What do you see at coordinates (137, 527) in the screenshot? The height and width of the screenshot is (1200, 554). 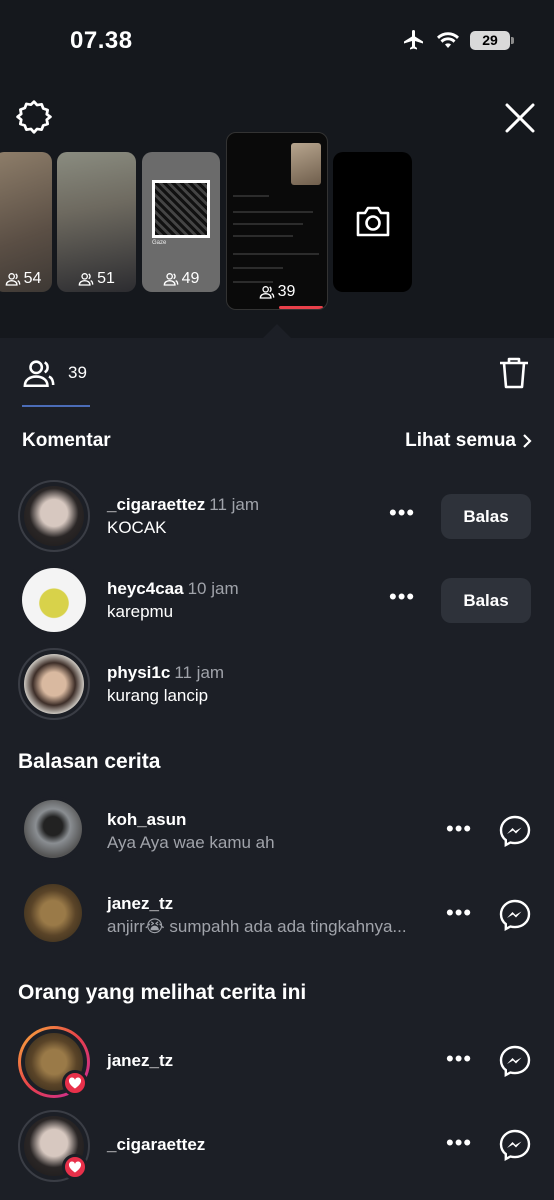 I see `comment-text: KOCAK` at bounding box center [137, 527].